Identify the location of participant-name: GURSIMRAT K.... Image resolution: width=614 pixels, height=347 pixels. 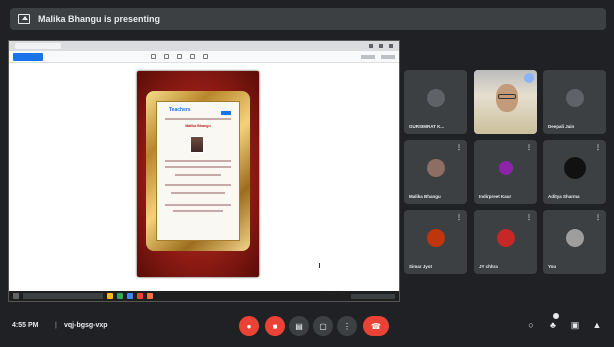
(427, 126).